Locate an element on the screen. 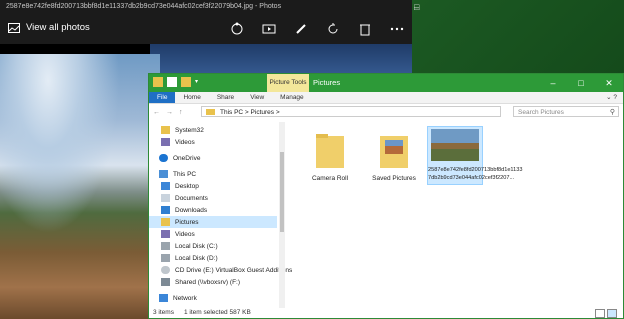  nav-item-desktop: Desktop is located at coordinates (180, 186).